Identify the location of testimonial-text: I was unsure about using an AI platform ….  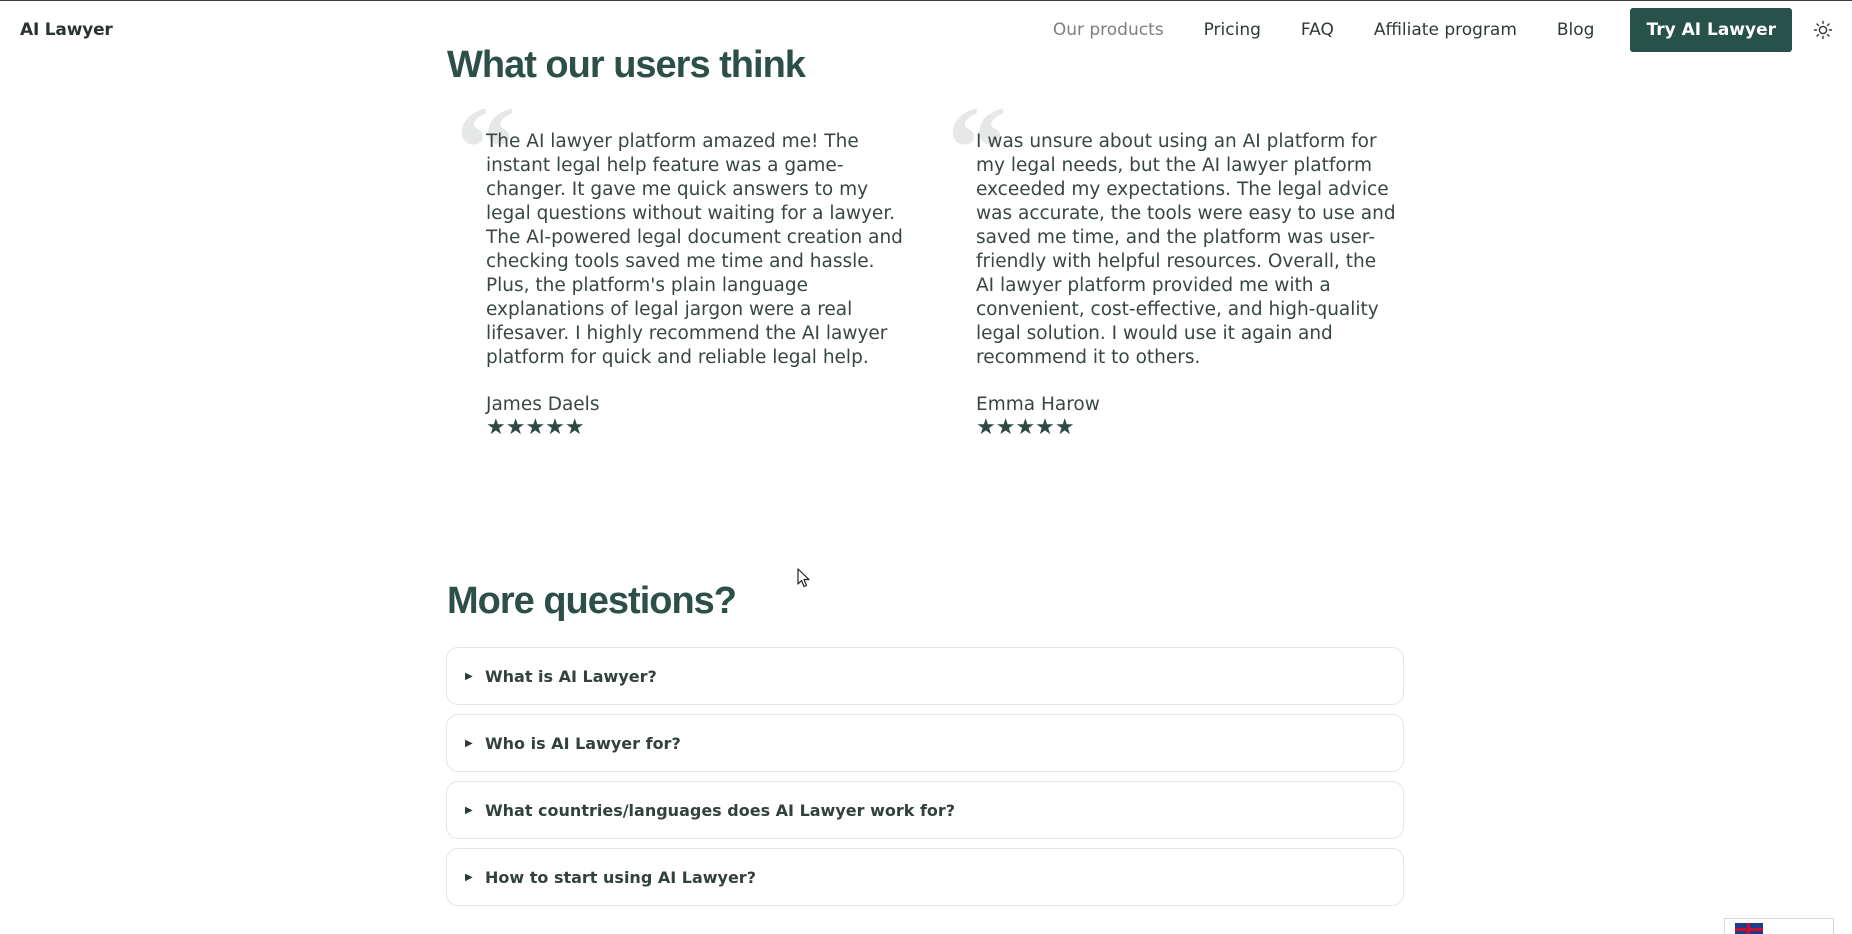
(1186, 249).